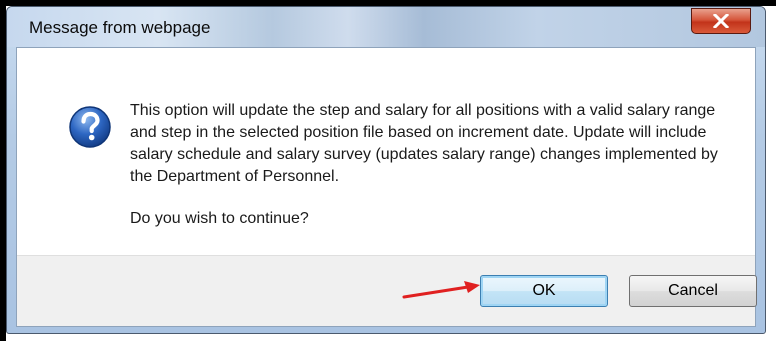 Image resolution: width=776 pixels, height=341 pixels. I want to click on question-icon, so click(90, 127).